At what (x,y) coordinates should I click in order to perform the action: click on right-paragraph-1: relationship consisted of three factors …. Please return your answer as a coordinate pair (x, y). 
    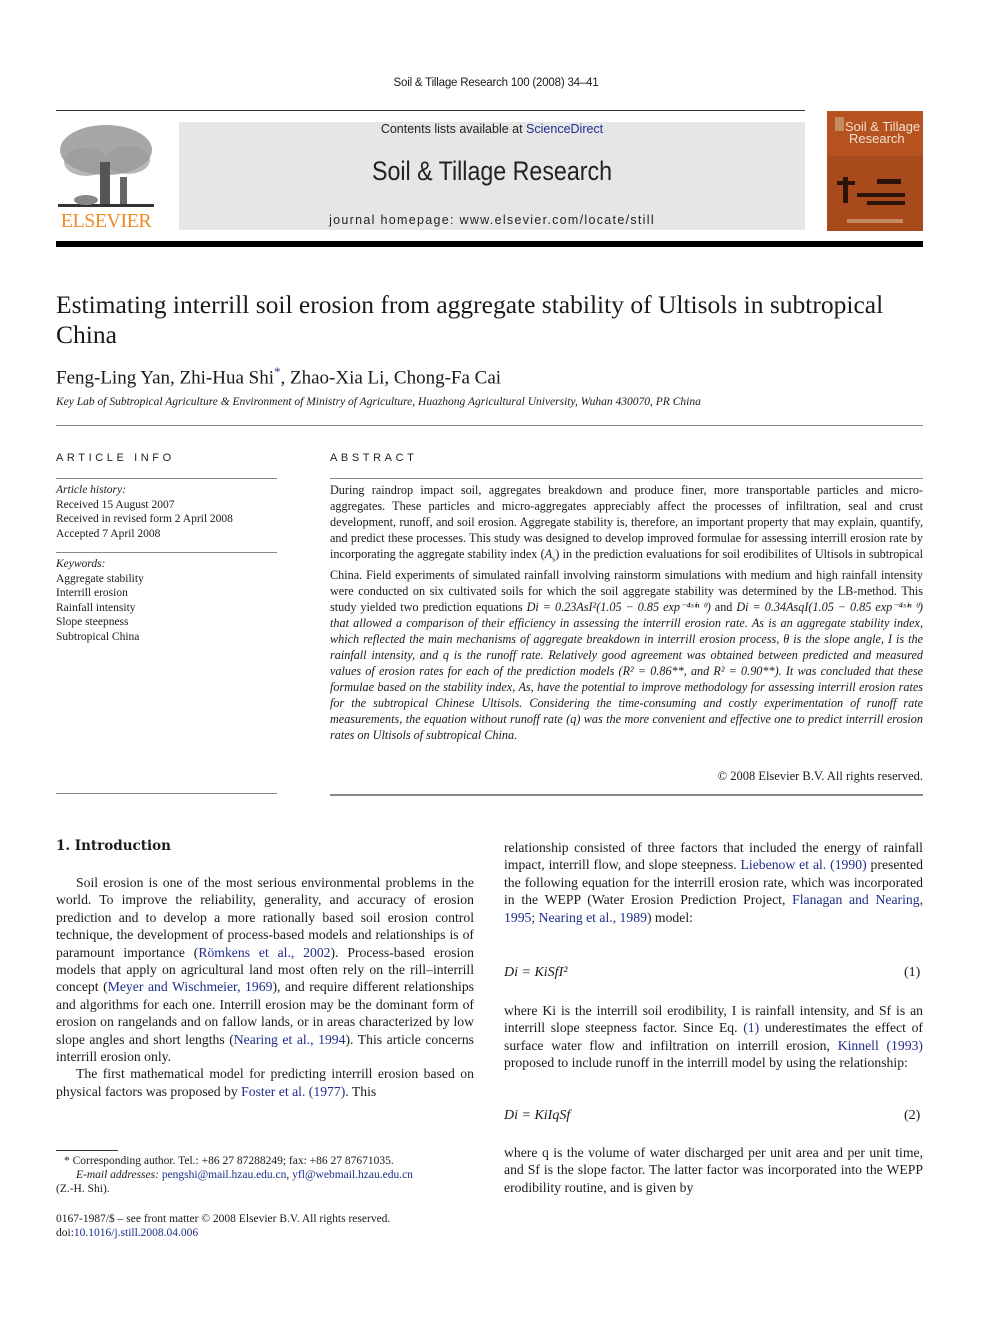
    Looking at the image, I should click on (713, 882).